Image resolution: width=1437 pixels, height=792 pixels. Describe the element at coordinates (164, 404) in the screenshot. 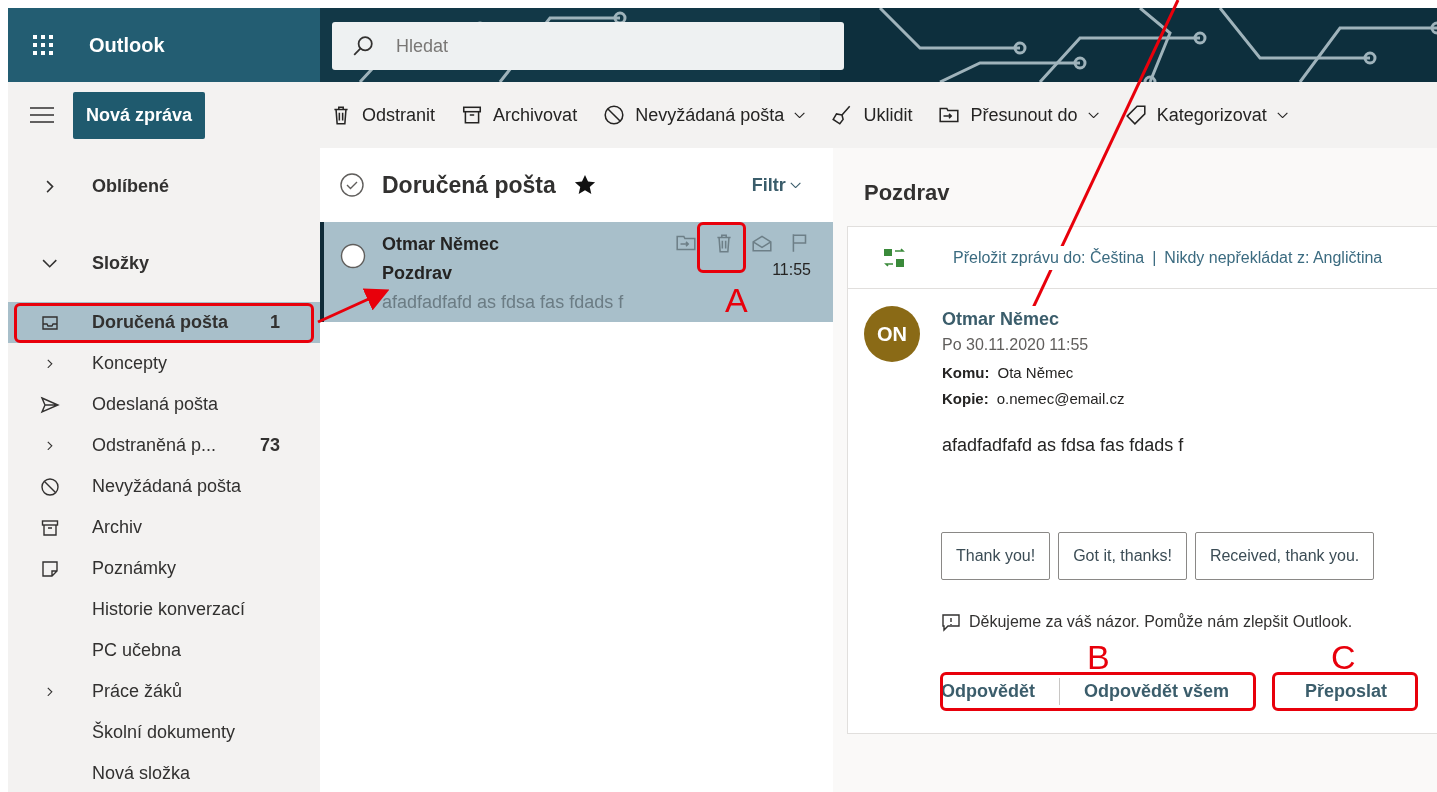

I see `folder-item: Odeslaná pošta` at that location.